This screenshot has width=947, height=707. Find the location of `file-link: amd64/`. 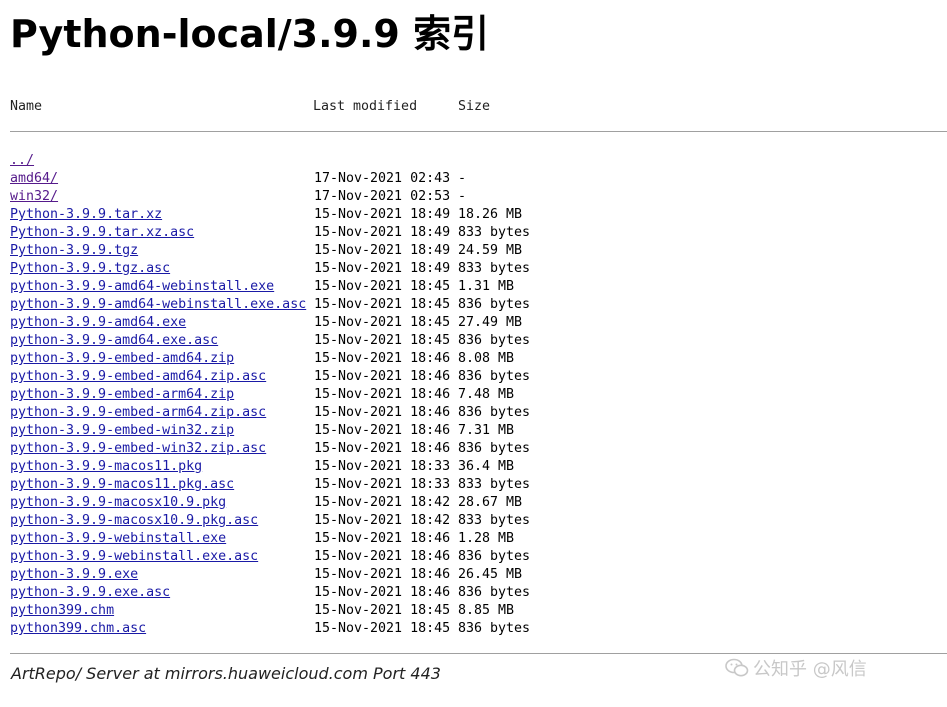

file-link: amd64/ is located at coordinates (34, 179).